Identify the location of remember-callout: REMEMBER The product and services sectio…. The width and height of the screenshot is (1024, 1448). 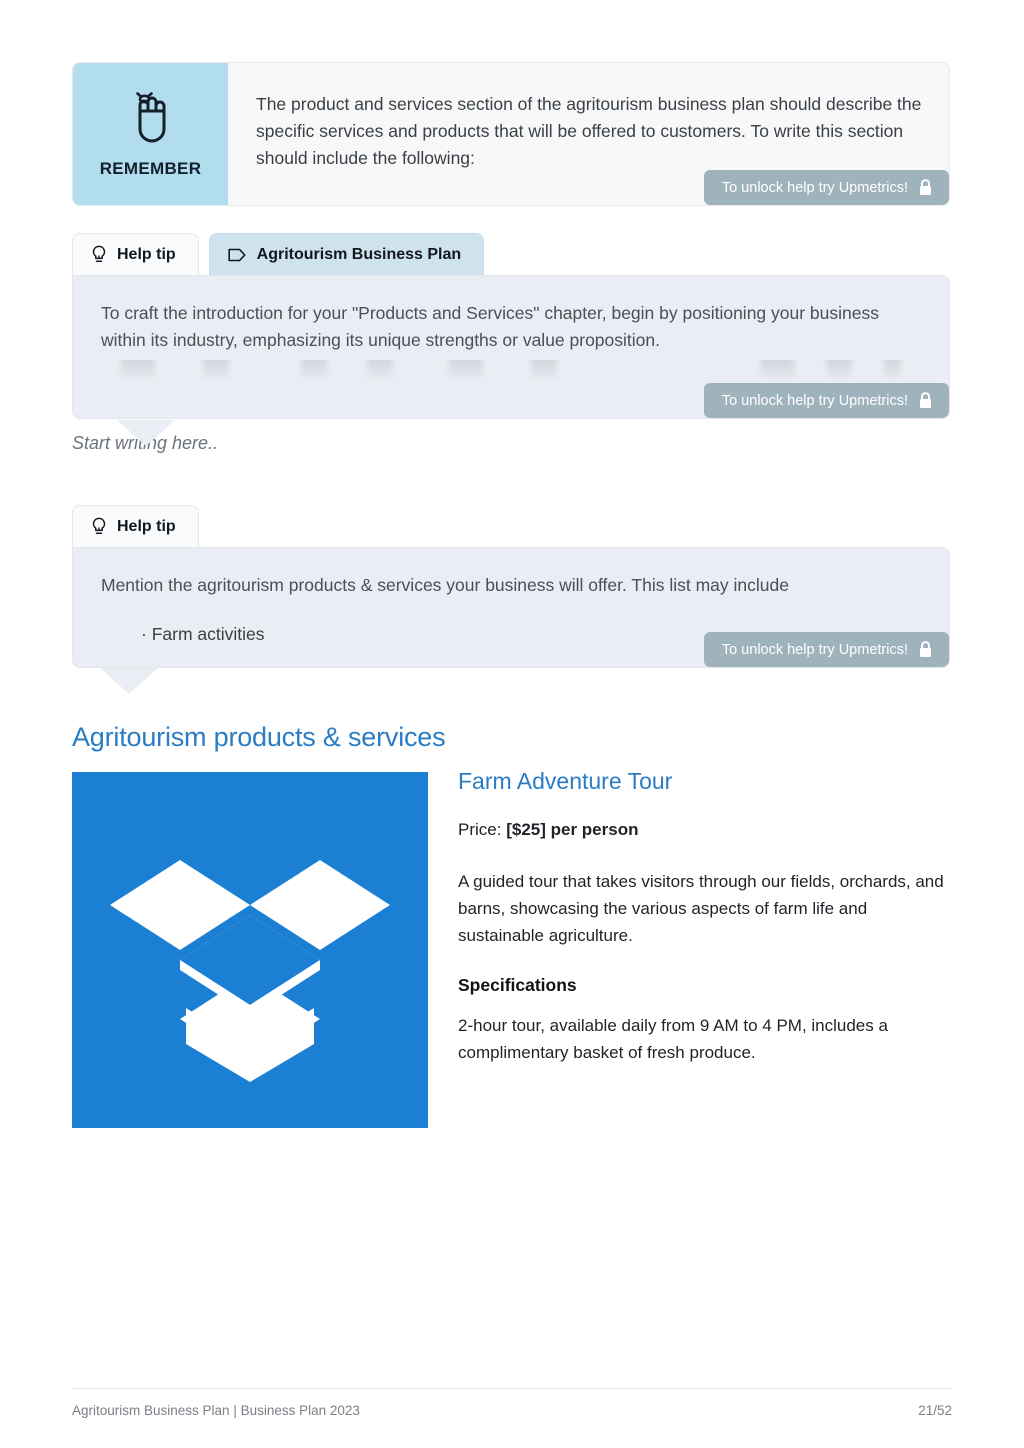
(511, 134).